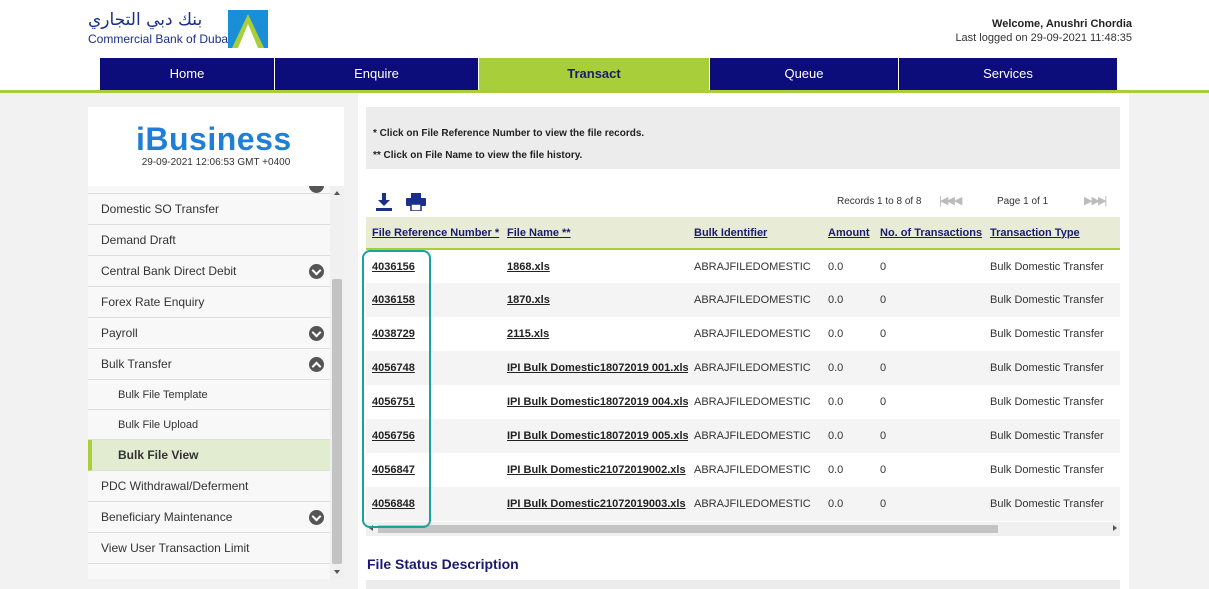 The image size is (1209, 589). What do you see at coordinates (1008, 74) in the screenshot?
I see `nav-services: Services` at bounding box center [1008, 74].